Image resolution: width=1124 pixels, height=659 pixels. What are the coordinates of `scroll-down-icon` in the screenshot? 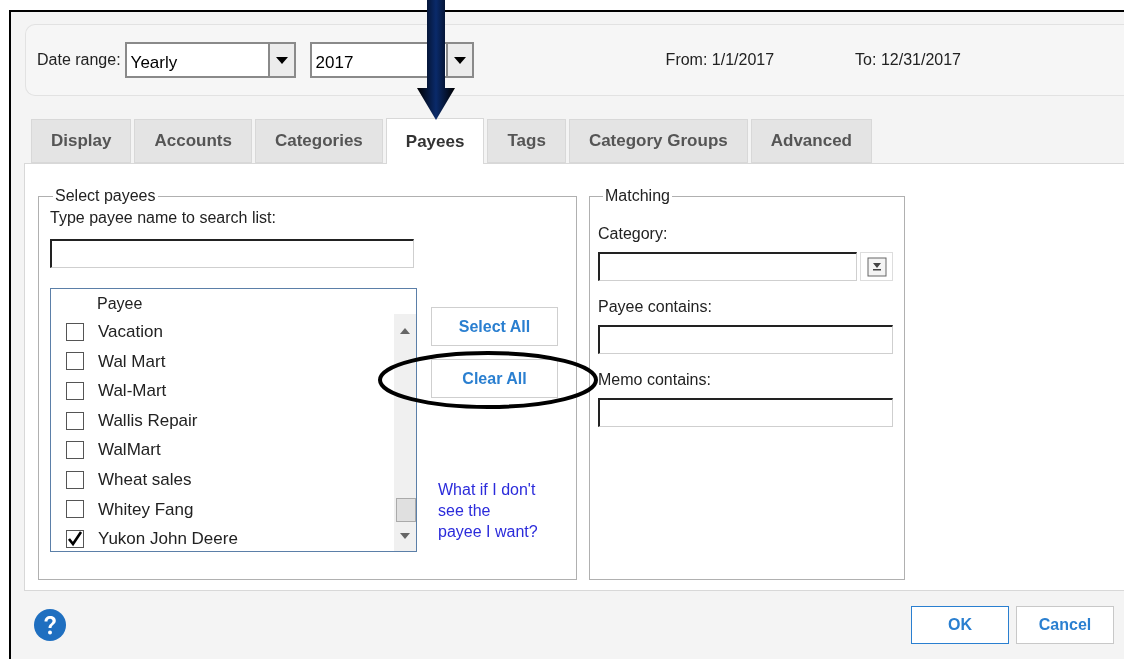 It's located at (405, 536).